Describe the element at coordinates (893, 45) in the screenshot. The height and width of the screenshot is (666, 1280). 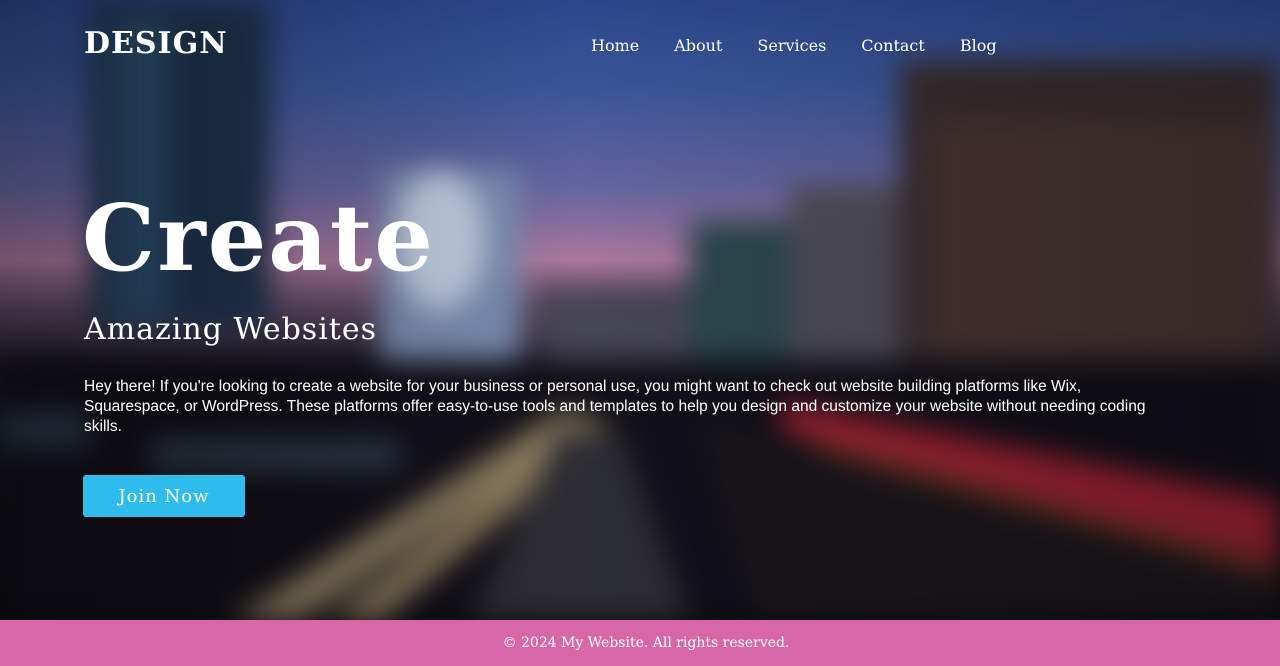
I see `nav-contact-link: Contact` at that location.